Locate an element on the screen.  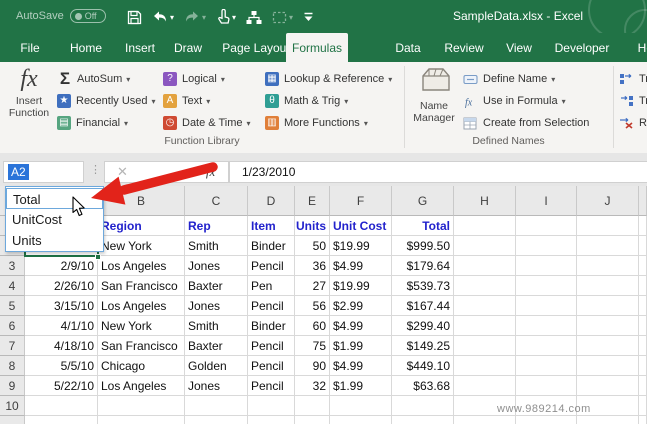
formula-input: 1/23/2010 is located at coordinates (438, 172).